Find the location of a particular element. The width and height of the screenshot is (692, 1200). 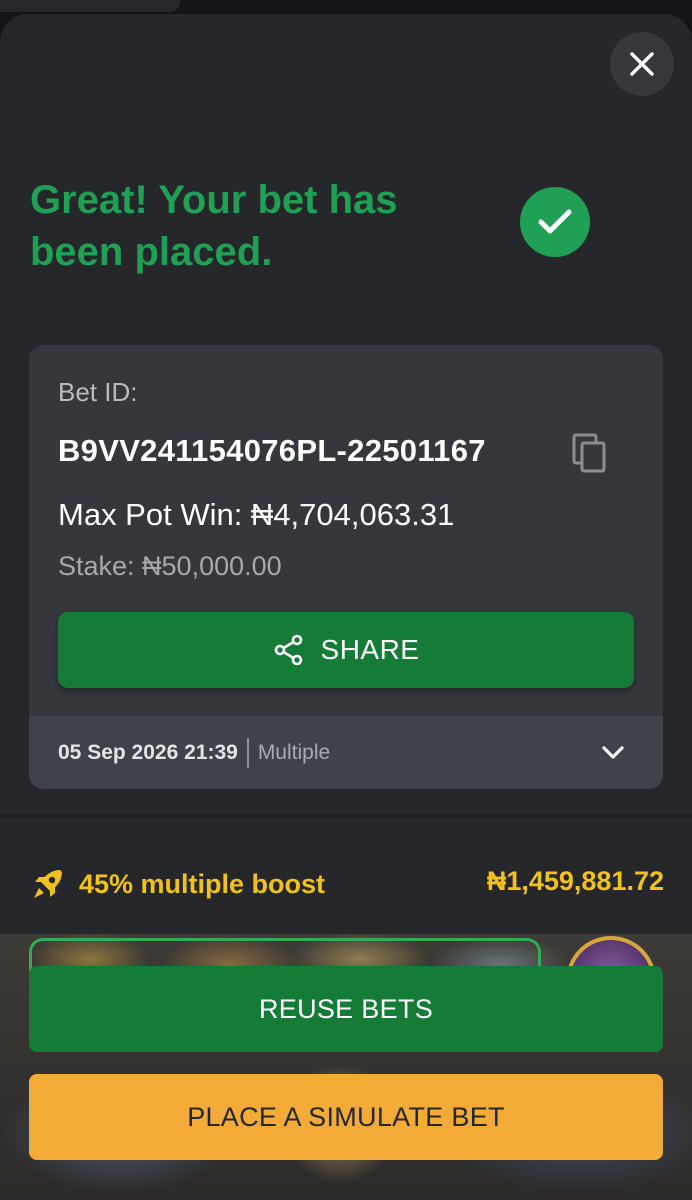

chevron-down-icon is located at coordinates (613, 752).